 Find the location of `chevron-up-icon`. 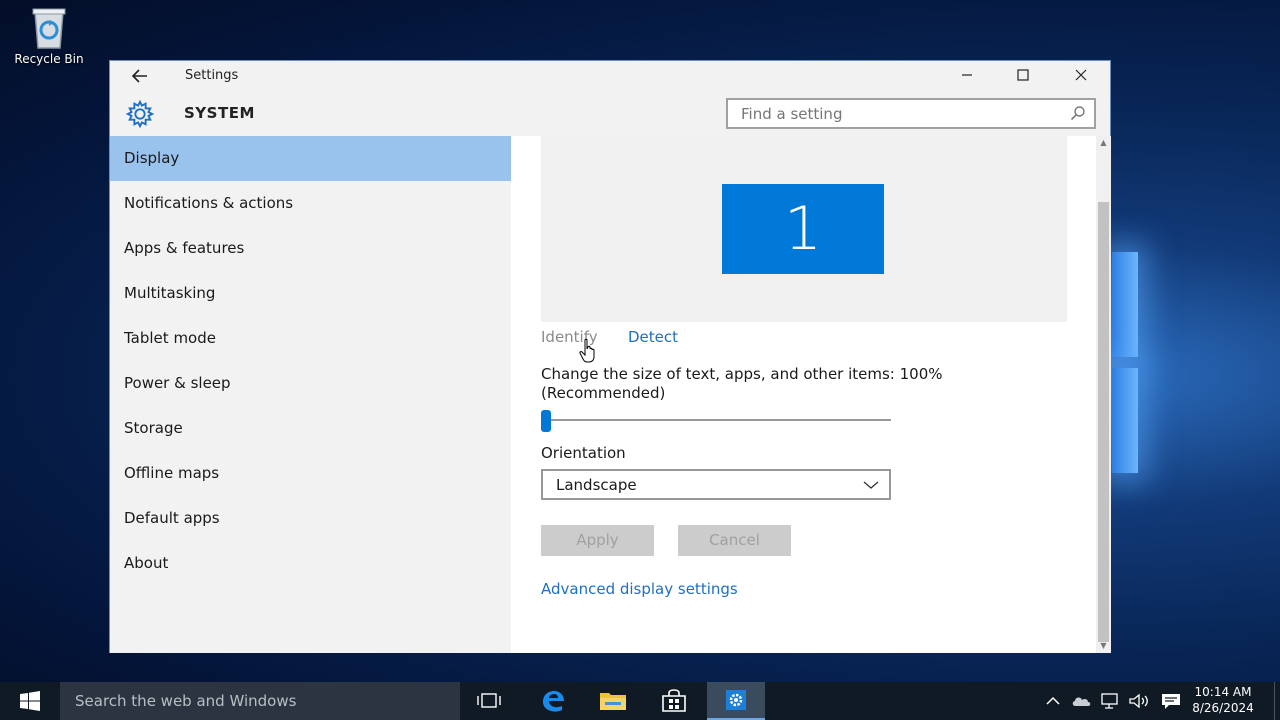

chevron-up-icon is located at coordinates (1053, 701).